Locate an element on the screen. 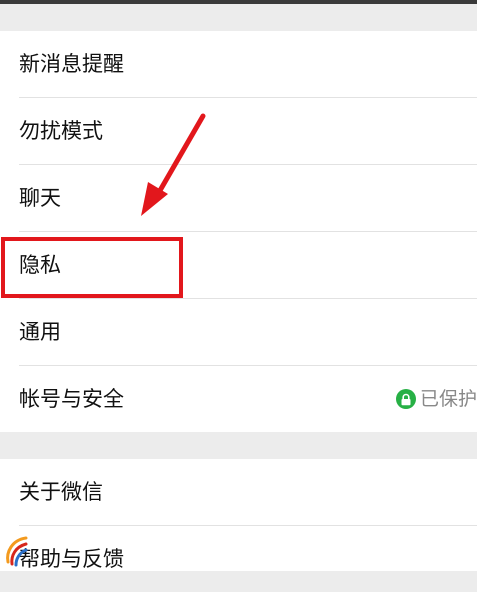 This screenshot has width=477, height=592. settings-item-help-feedback: 帮助与反馈 is located at coordinates (238, 559).